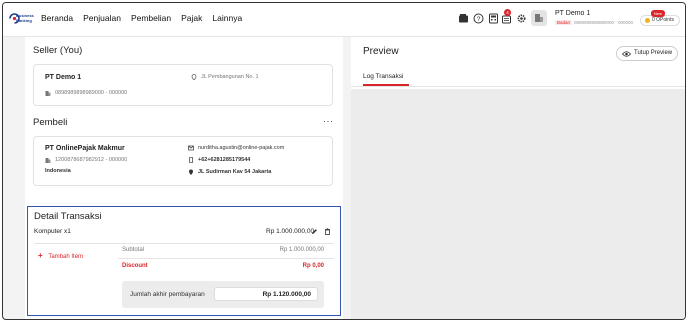 Image resolution: width=688 pixels, height=322 pixels. Describe the element at coordinates (25, 18) in the screenshot. I see `brand-logo-text: Business Banking` at that location.